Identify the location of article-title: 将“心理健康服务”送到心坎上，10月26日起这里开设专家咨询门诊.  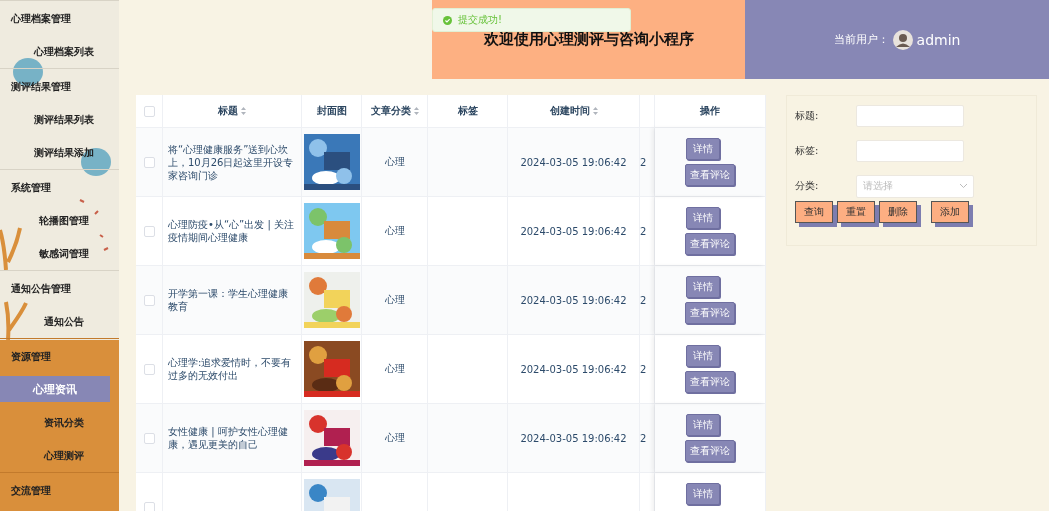
(231, 162).